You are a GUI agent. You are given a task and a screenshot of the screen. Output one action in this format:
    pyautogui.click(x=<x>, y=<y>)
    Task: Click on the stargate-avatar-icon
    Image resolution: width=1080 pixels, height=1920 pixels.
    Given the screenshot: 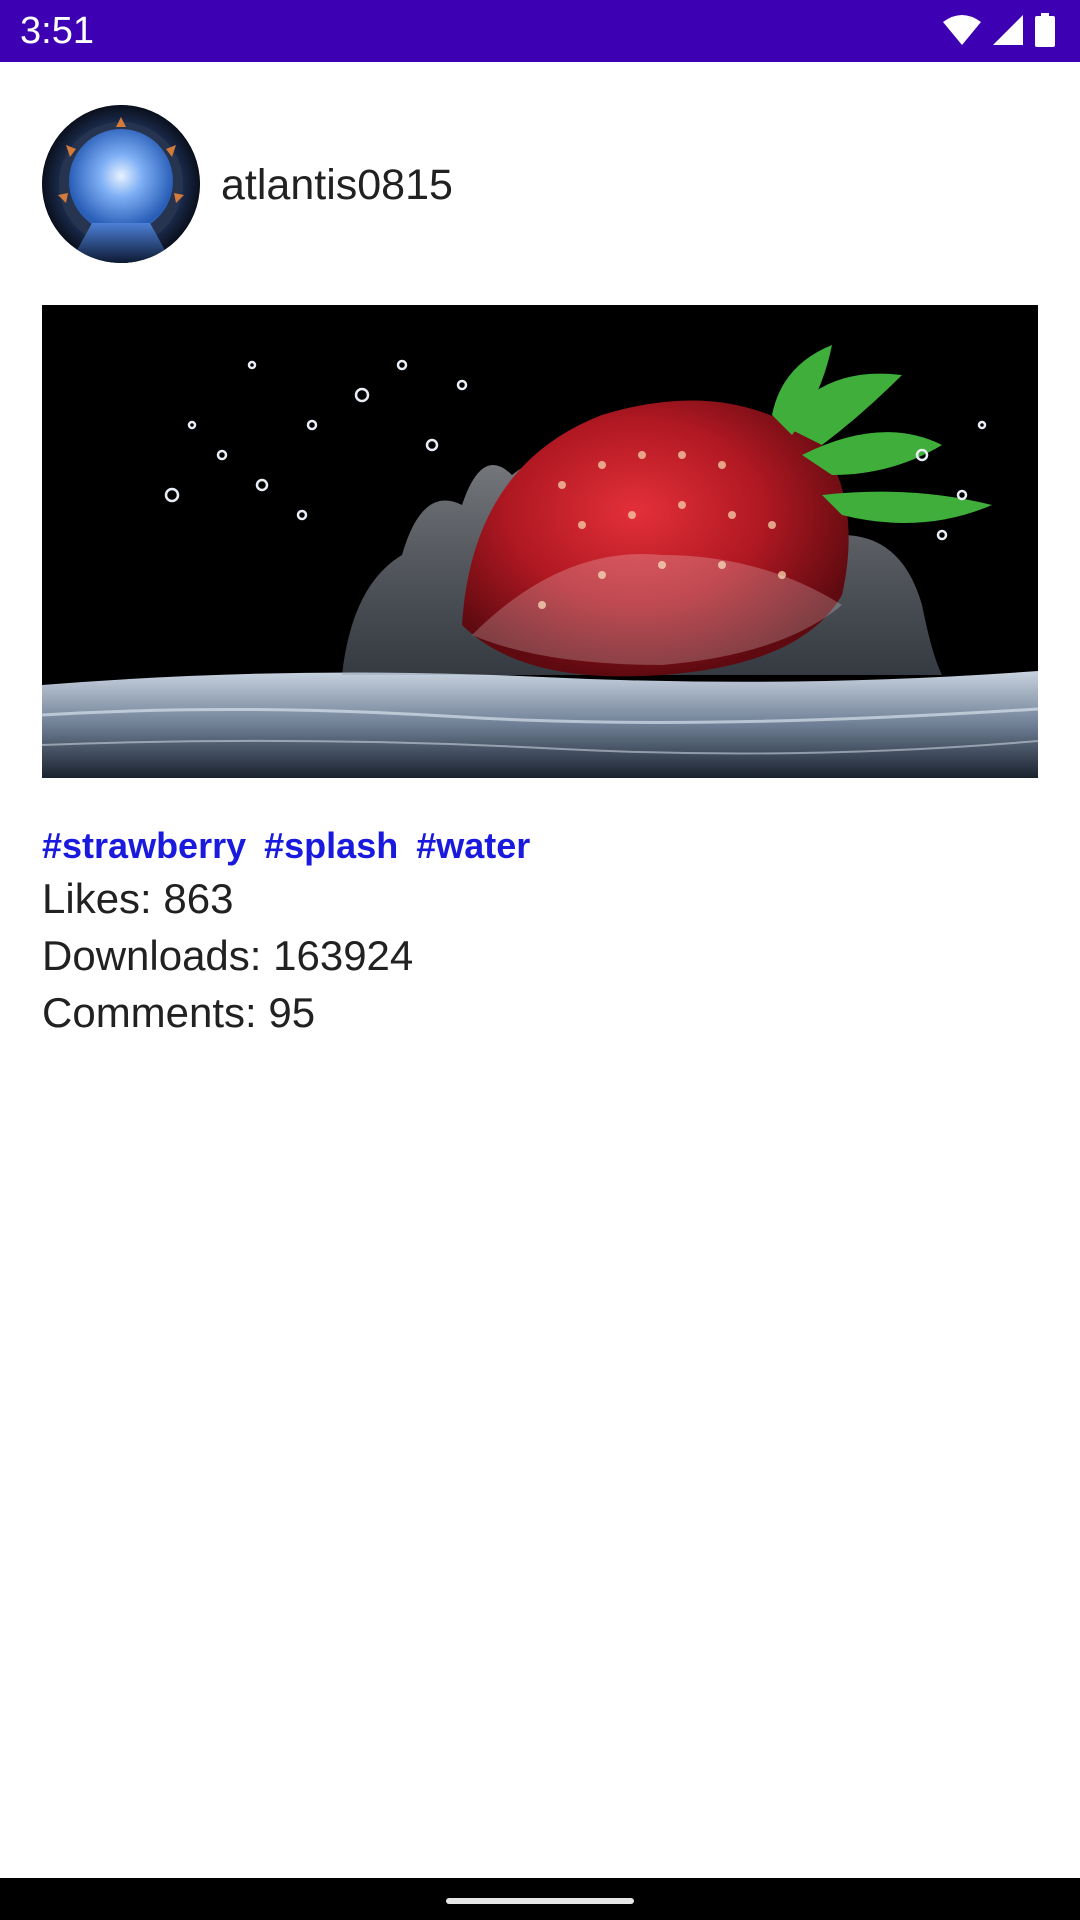 What is the action you would take?
    pyautogui.click(x=121, y=184)
    